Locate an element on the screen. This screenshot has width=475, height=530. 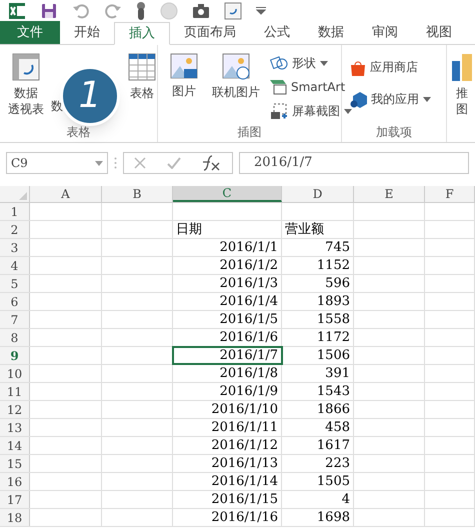
table-cell: 4 is located at coordinates (318, 499).